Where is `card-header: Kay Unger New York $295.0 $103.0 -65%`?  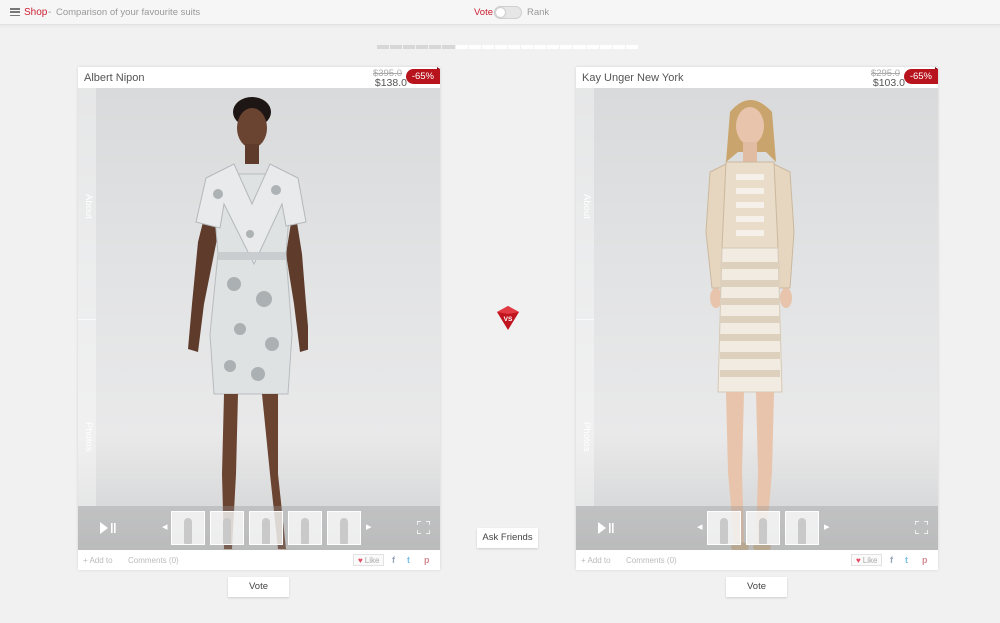 card-header: Kay Unger New York $295.0 $103.0 -65% is located at coordinates (757, 78).